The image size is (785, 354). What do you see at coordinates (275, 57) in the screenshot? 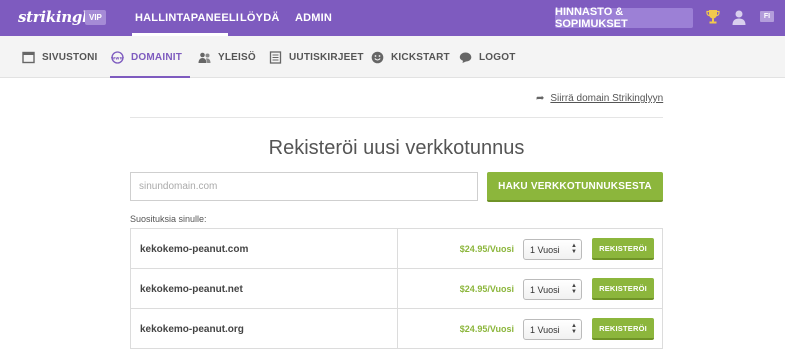
I see `newsletter-icon` at bounding box center [275, 57].